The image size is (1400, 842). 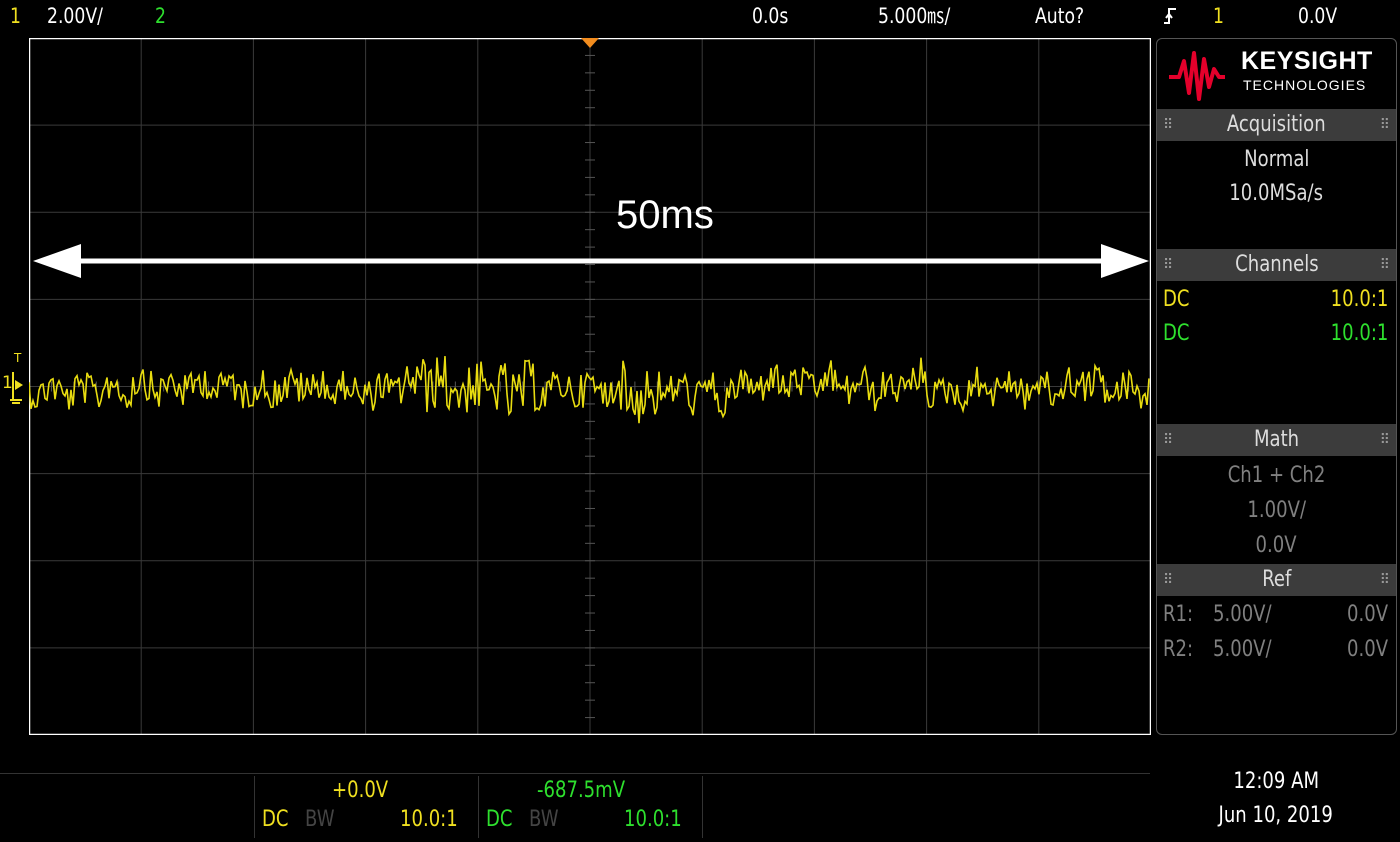 What do you see at coordinates (1276, 440) in the screenshot?
I see `math-header: ⠿ Math ⠿` at bounding box center [1276, 440].